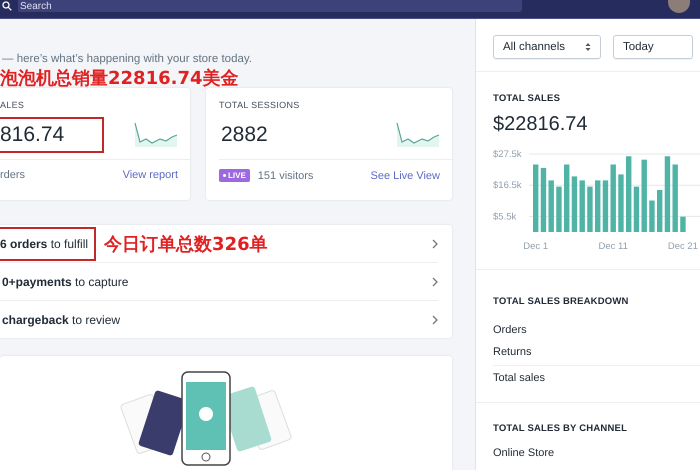 This screenshot has width=700, height=470. Describe the element at coordinates (150, 175) in the screenshot. I see `report-link: View report` at that location.